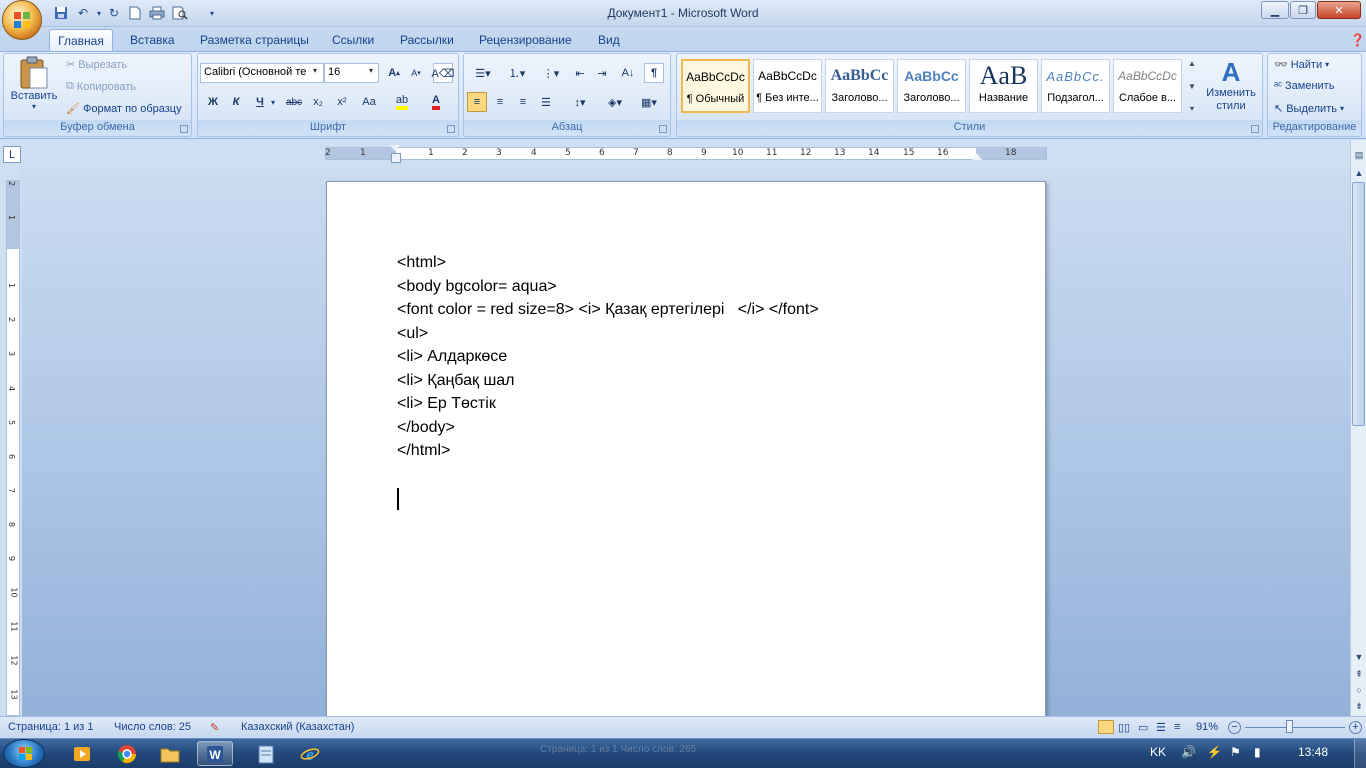 The width and height of the screenshot is (1366, 768). What do you see at coordinates (1360, 753) in the screenshot?
I see `show-desktop-button` at bounding box center [1360, 753].